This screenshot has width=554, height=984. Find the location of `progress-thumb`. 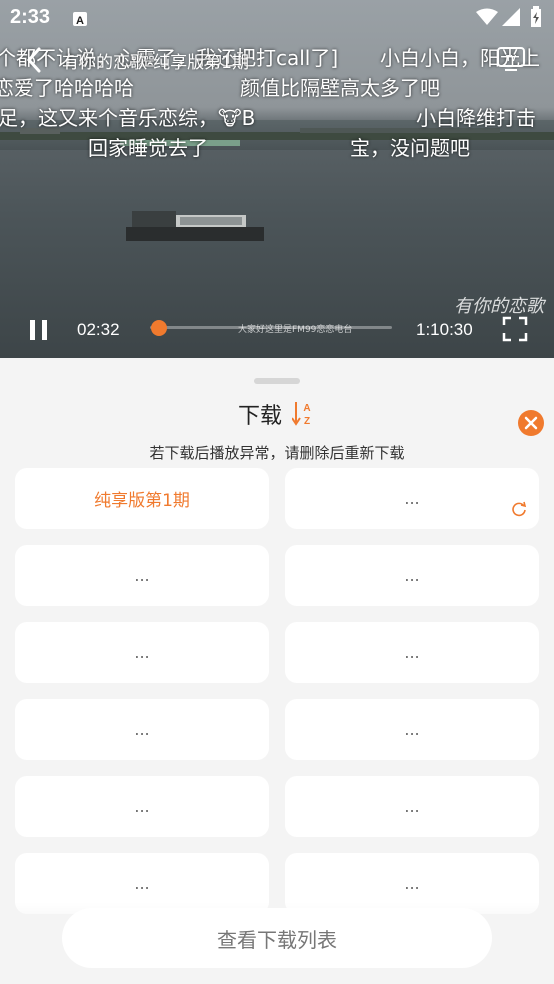

progress-thumb is located at coordinates (158, 328).